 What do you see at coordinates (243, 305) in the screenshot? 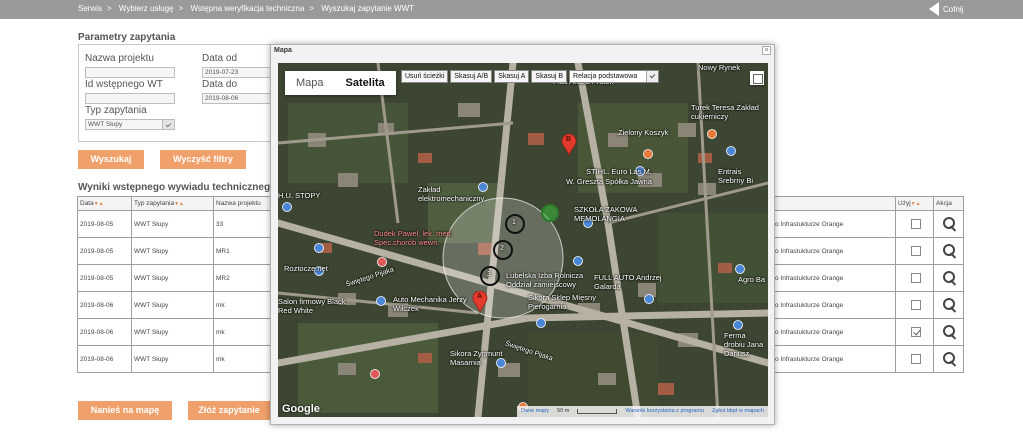
I see `cell-name: mk` at bounding box center [243, 305].